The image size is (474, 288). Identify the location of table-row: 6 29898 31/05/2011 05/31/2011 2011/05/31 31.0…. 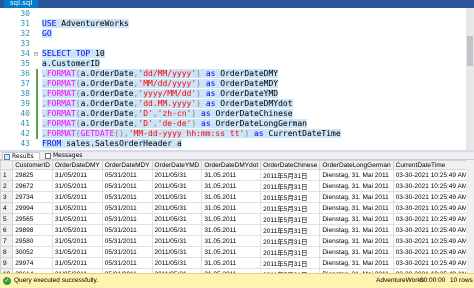
(233, 230).